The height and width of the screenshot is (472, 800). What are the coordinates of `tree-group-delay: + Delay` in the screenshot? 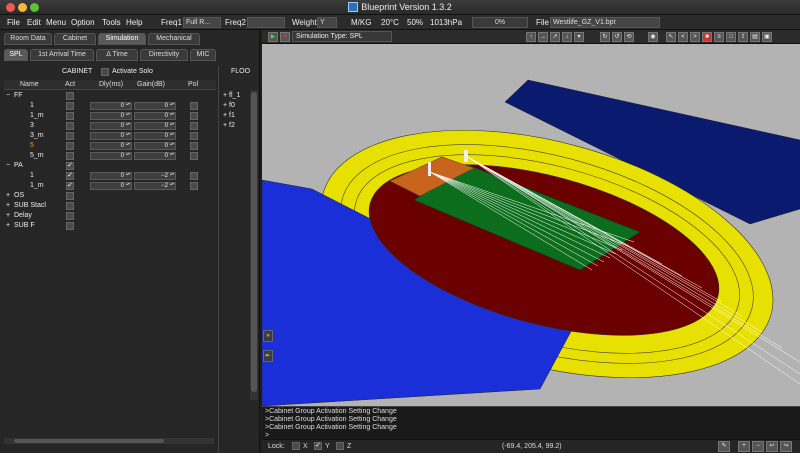 It's located at (110, 216).